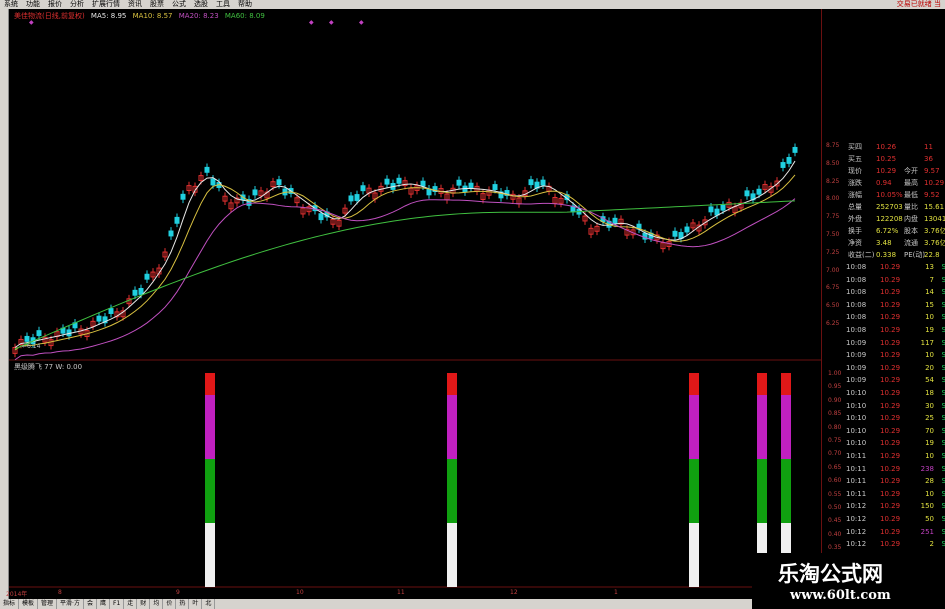  I want to click on quote-label: 涨幅, so click(855, 195).